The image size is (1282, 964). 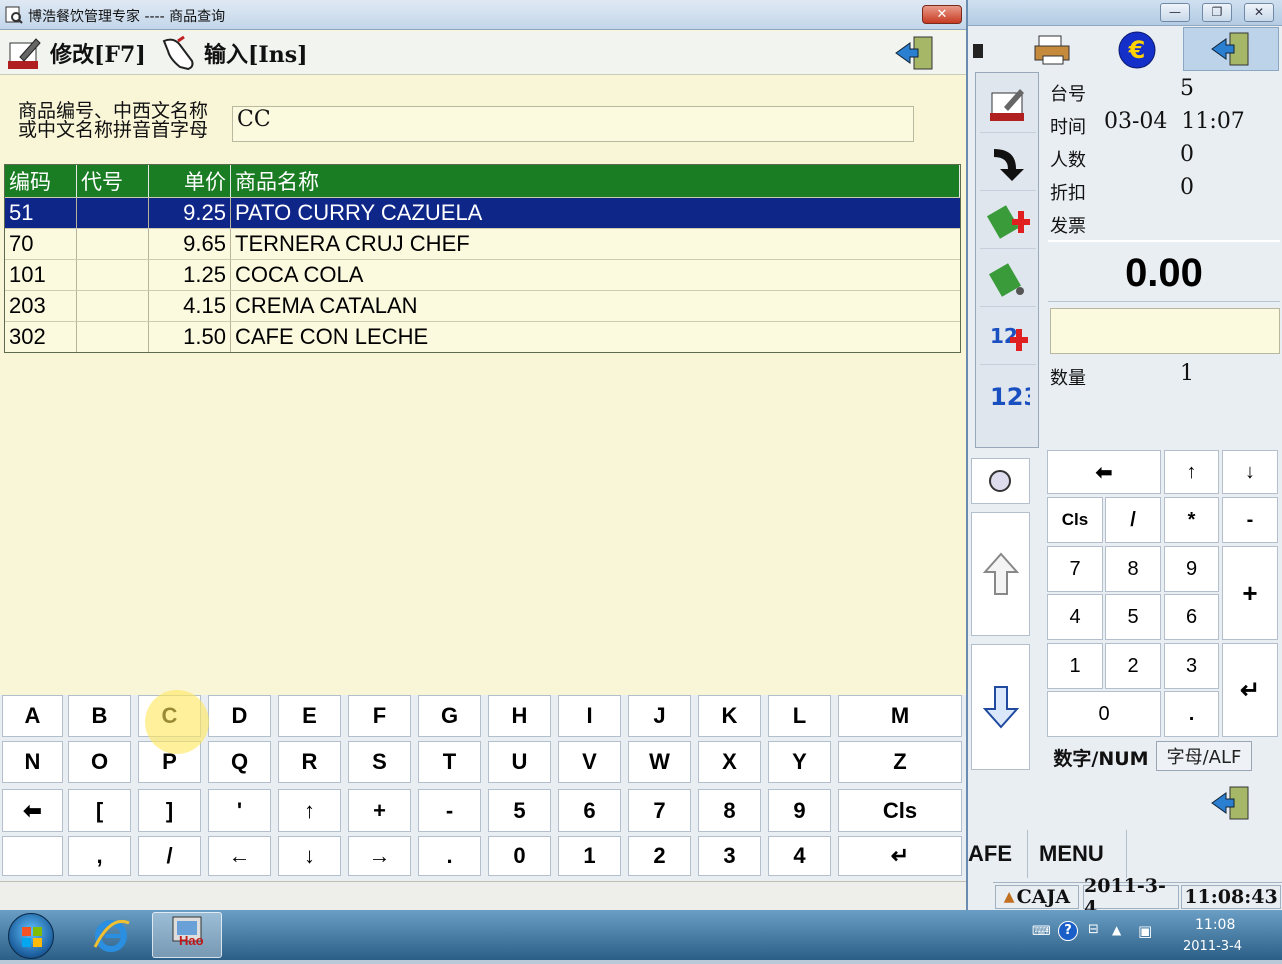 What do you see at coordinates (1008, 395) in the screenshot?
I see `quantity-icon: 123` at bounding box center [1008, 395].